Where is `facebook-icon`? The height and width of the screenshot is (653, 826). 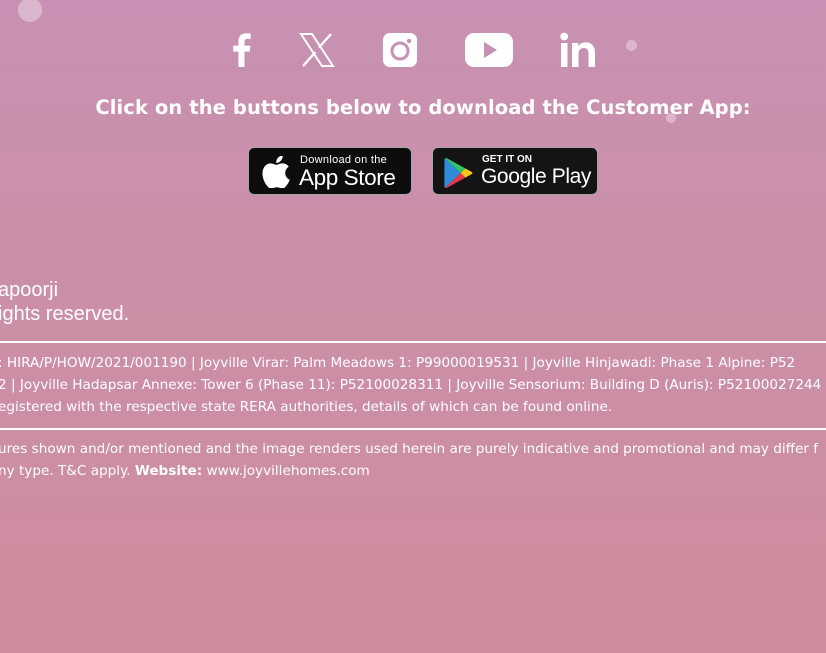
facebook-icon is located at coordinates (242, 50).